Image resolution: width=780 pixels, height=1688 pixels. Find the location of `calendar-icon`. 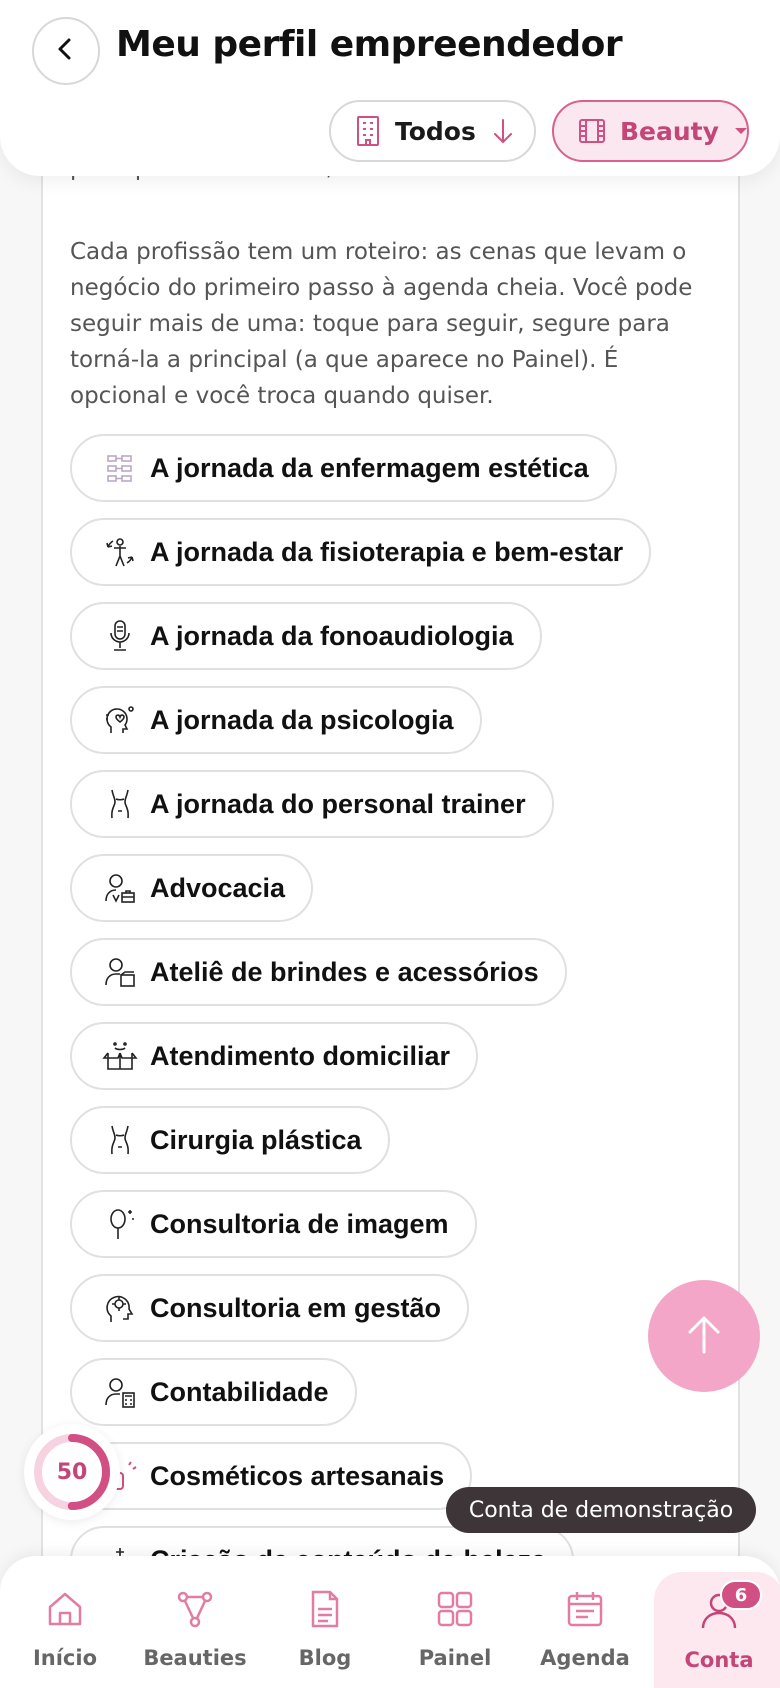

calendar-icon is located at coordinates (585, 1609).